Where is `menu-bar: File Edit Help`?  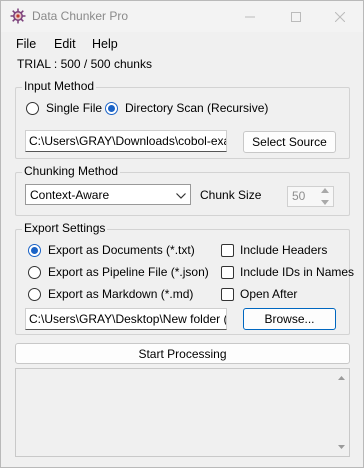 menu-bar: File Edit Help is located at coordinates (182, 44).